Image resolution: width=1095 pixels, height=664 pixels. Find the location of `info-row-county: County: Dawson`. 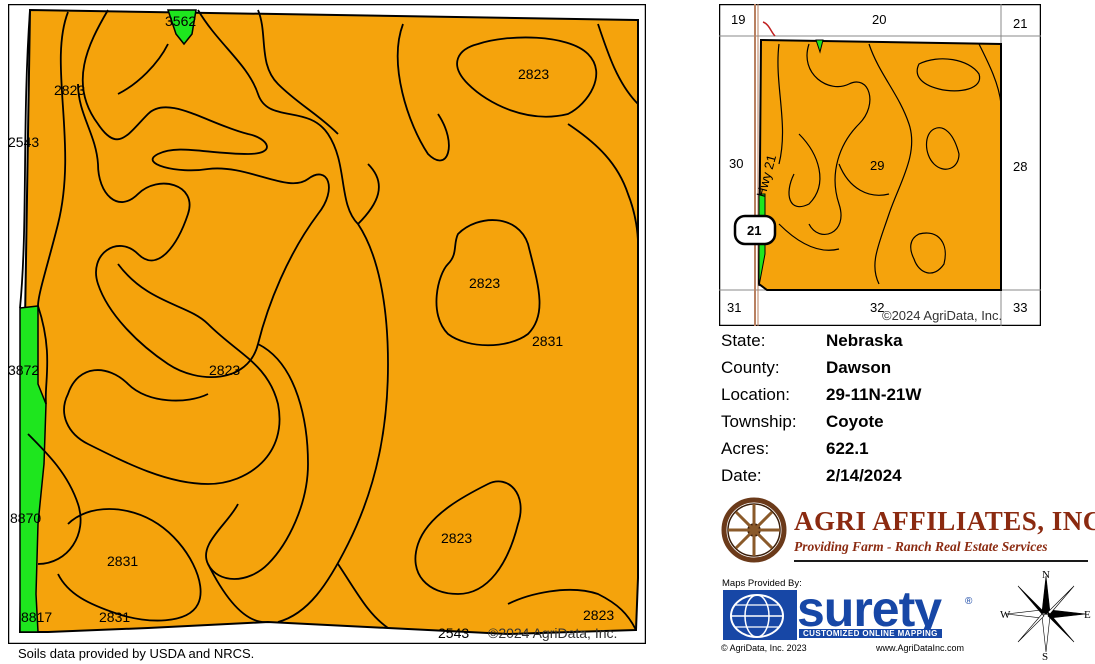

info-row-county: County: Dawson is located at coordinates (821, 367).